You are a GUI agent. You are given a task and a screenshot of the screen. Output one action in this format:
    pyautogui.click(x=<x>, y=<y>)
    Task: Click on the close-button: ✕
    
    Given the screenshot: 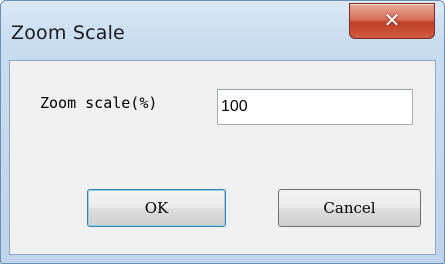 What is the action you would take?
    pyautogui.click(x=392, y=21)
    